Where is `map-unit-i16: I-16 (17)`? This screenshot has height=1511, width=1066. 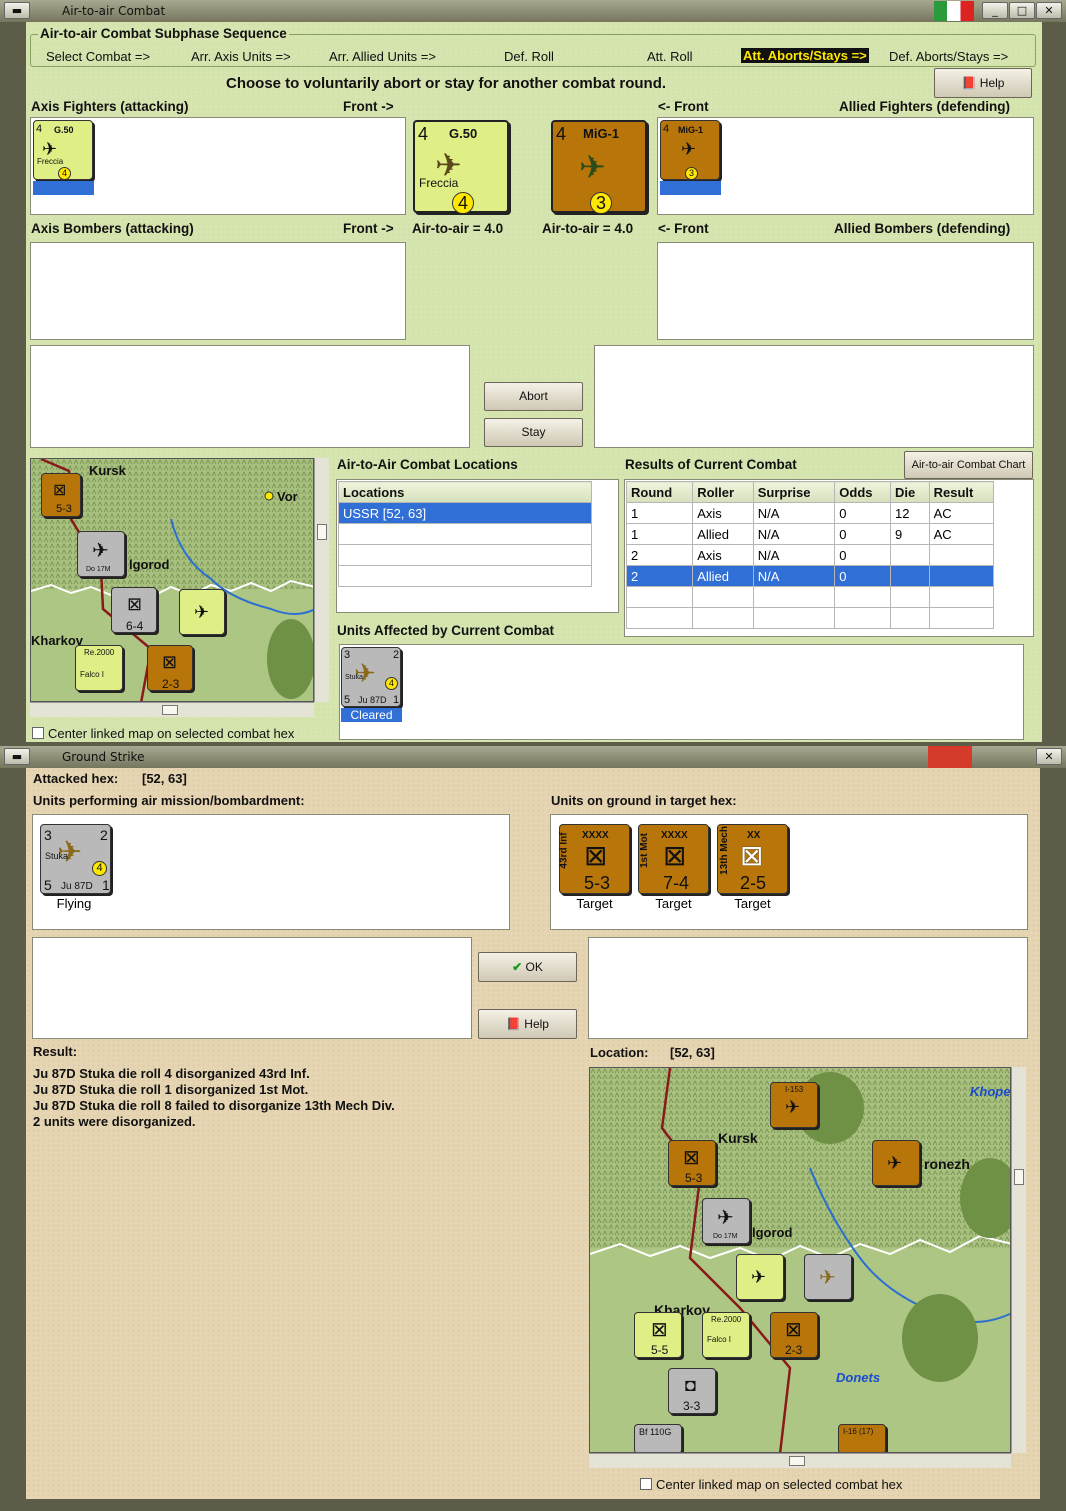 map-unit-i16: I-16 (17) is located at coordinates (862, 1438).